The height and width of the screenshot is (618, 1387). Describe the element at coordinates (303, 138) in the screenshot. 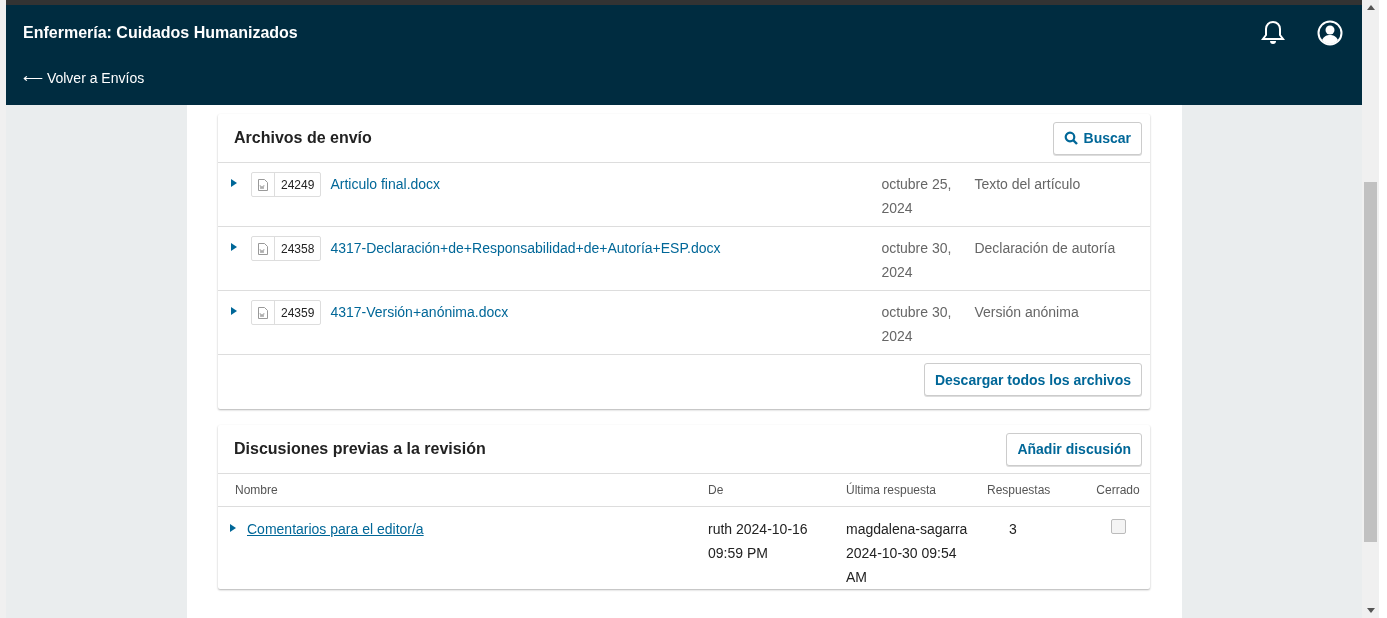

I see `card-title: Archivos de envío` at that location.